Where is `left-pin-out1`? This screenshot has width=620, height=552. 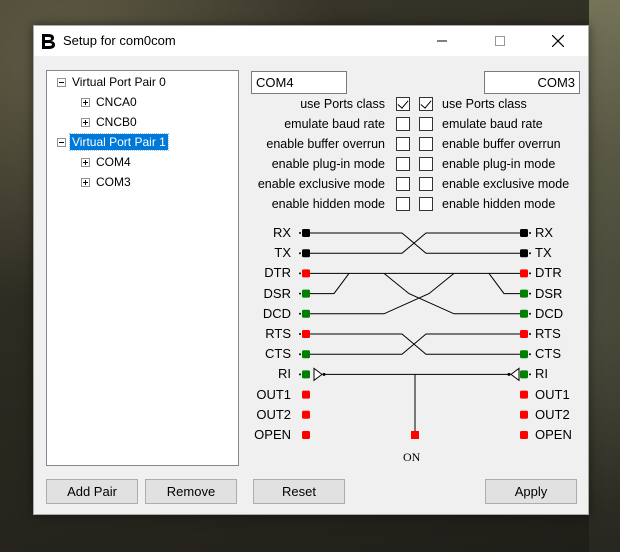 left-pin-out1 is located at coordinates (306, 394).